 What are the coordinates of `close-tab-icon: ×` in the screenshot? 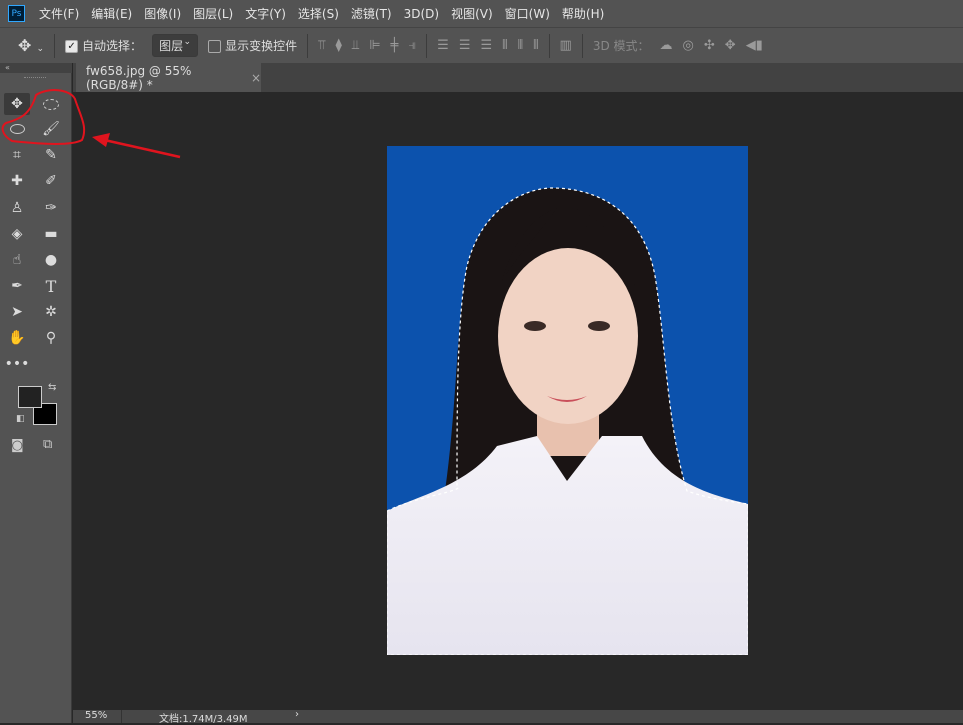 It's located at (256, 78).